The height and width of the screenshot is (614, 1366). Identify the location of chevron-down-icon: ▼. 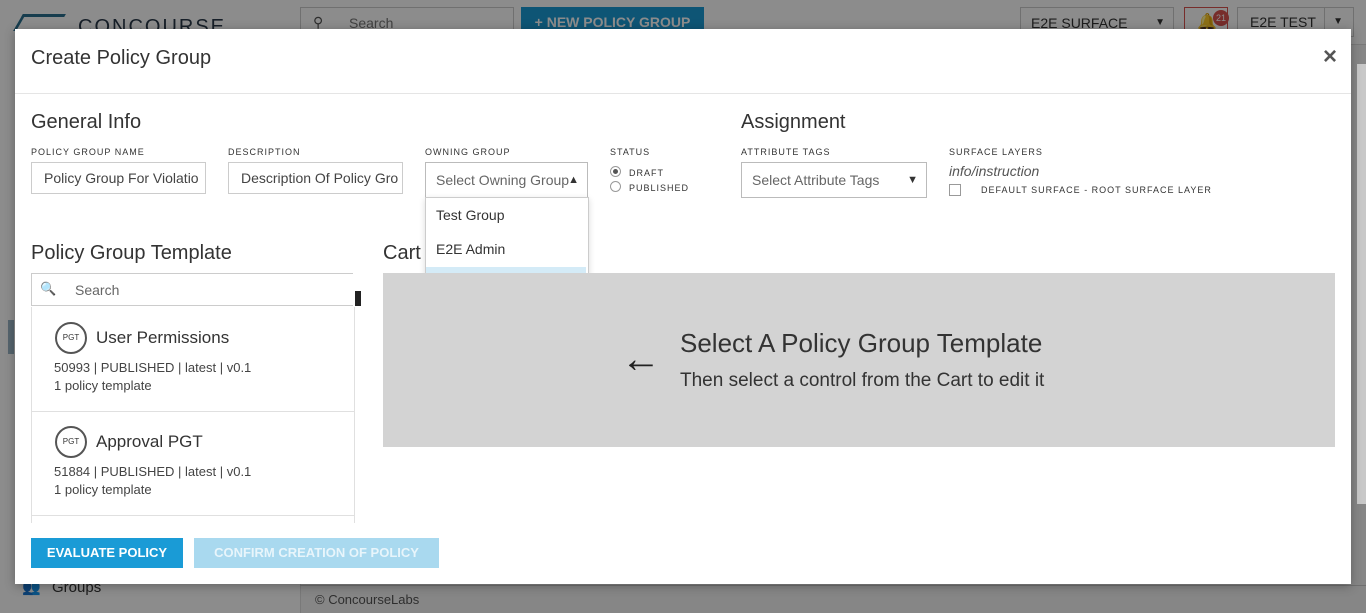
(912, 180).